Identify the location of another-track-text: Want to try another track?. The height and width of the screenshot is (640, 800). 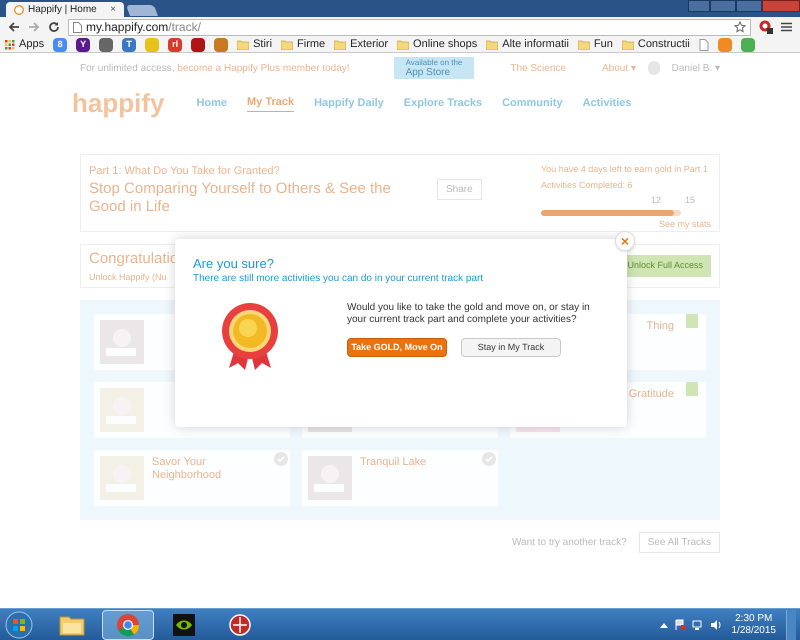
(569, 543).